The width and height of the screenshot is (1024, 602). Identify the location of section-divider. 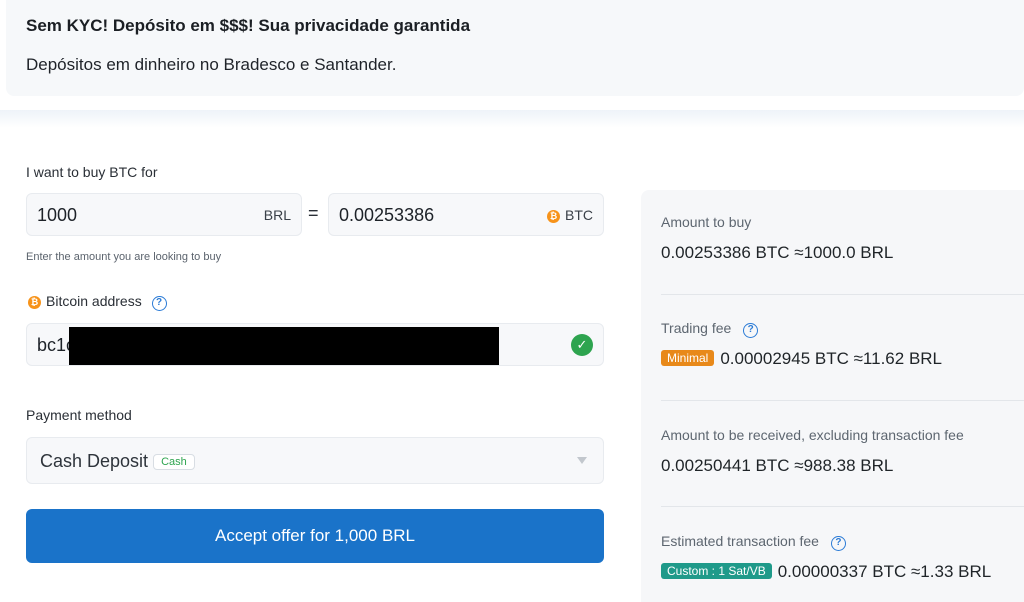
(512, 119).